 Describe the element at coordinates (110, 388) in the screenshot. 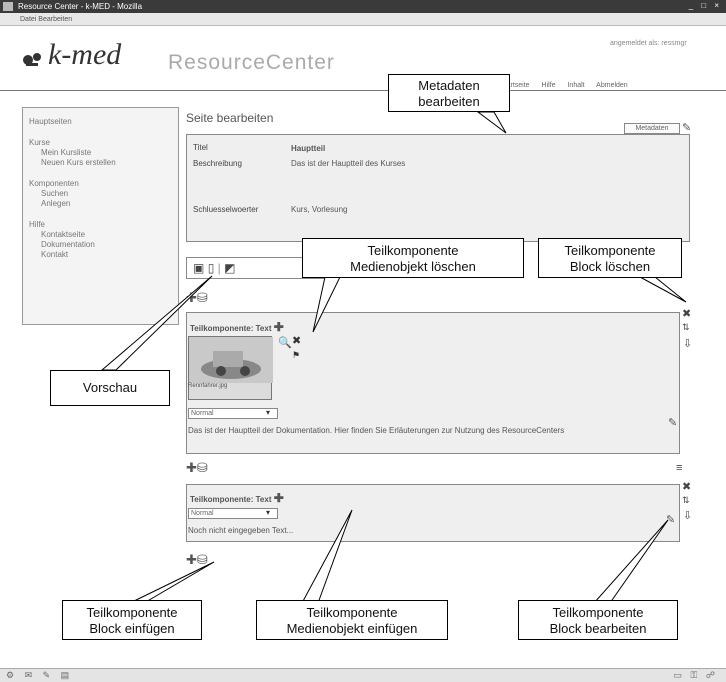

I see `callout-vorschau: Vorschau` at that location.